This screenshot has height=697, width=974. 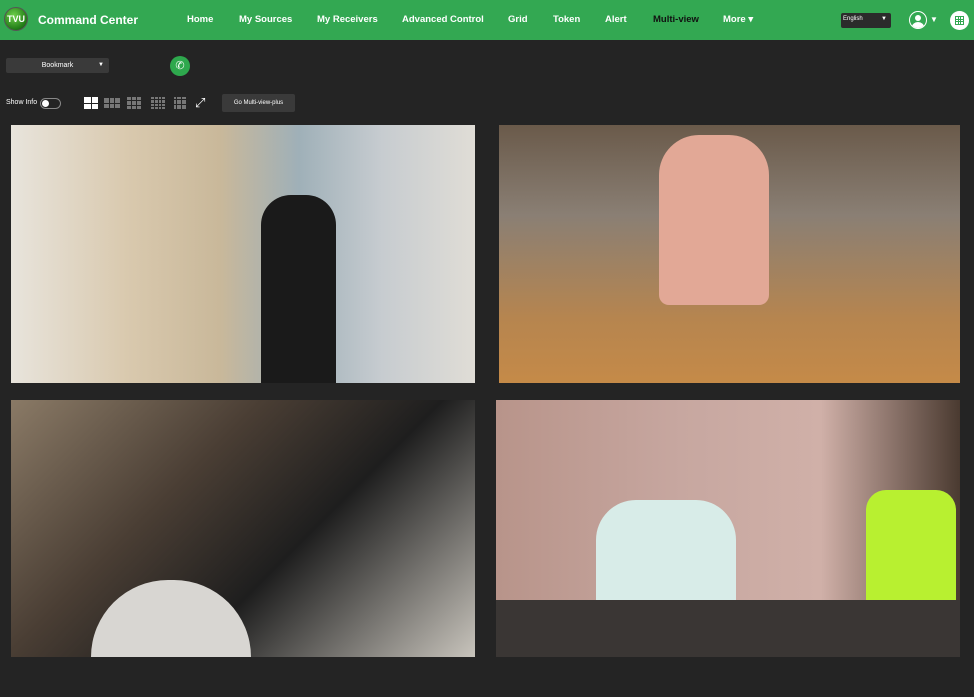 What do you see at coordinates (200, 103) in the screenshot?
I see `fullscreen-icon: ⤢` at bounding box center [200, 103].